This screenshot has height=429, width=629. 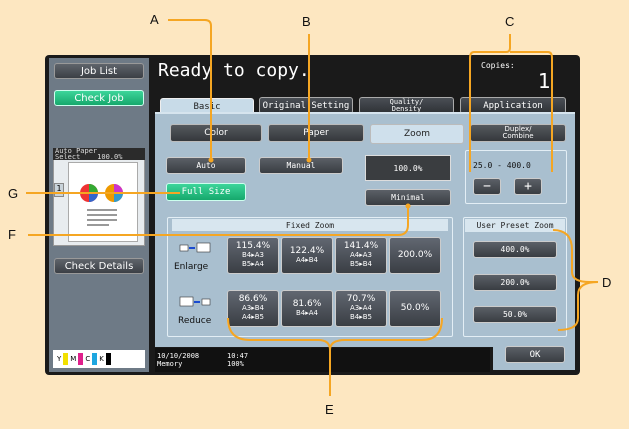 I want to click on callout-line-d-top, so click(x=575, y=256).